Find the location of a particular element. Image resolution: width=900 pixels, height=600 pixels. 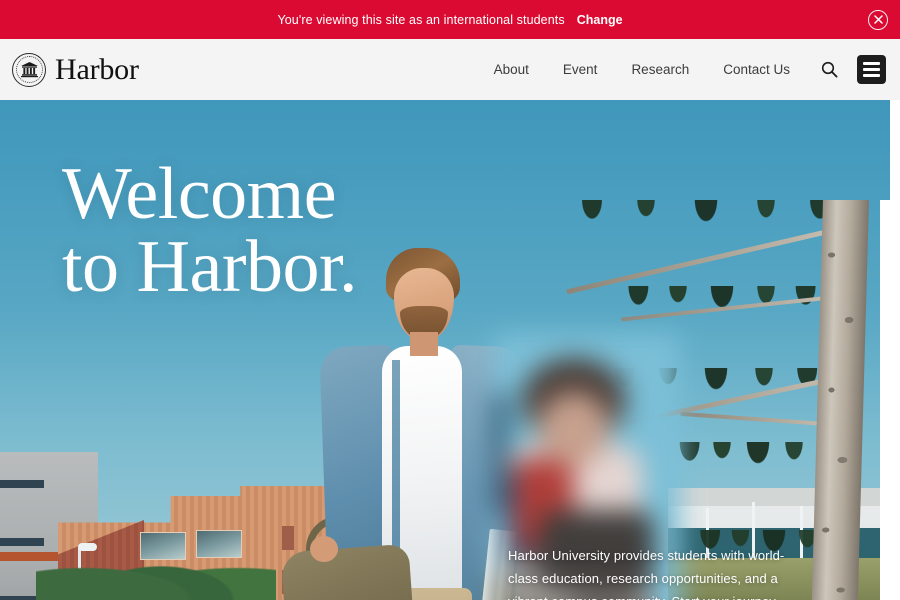

search-icon is located at coordinates (829, 70).